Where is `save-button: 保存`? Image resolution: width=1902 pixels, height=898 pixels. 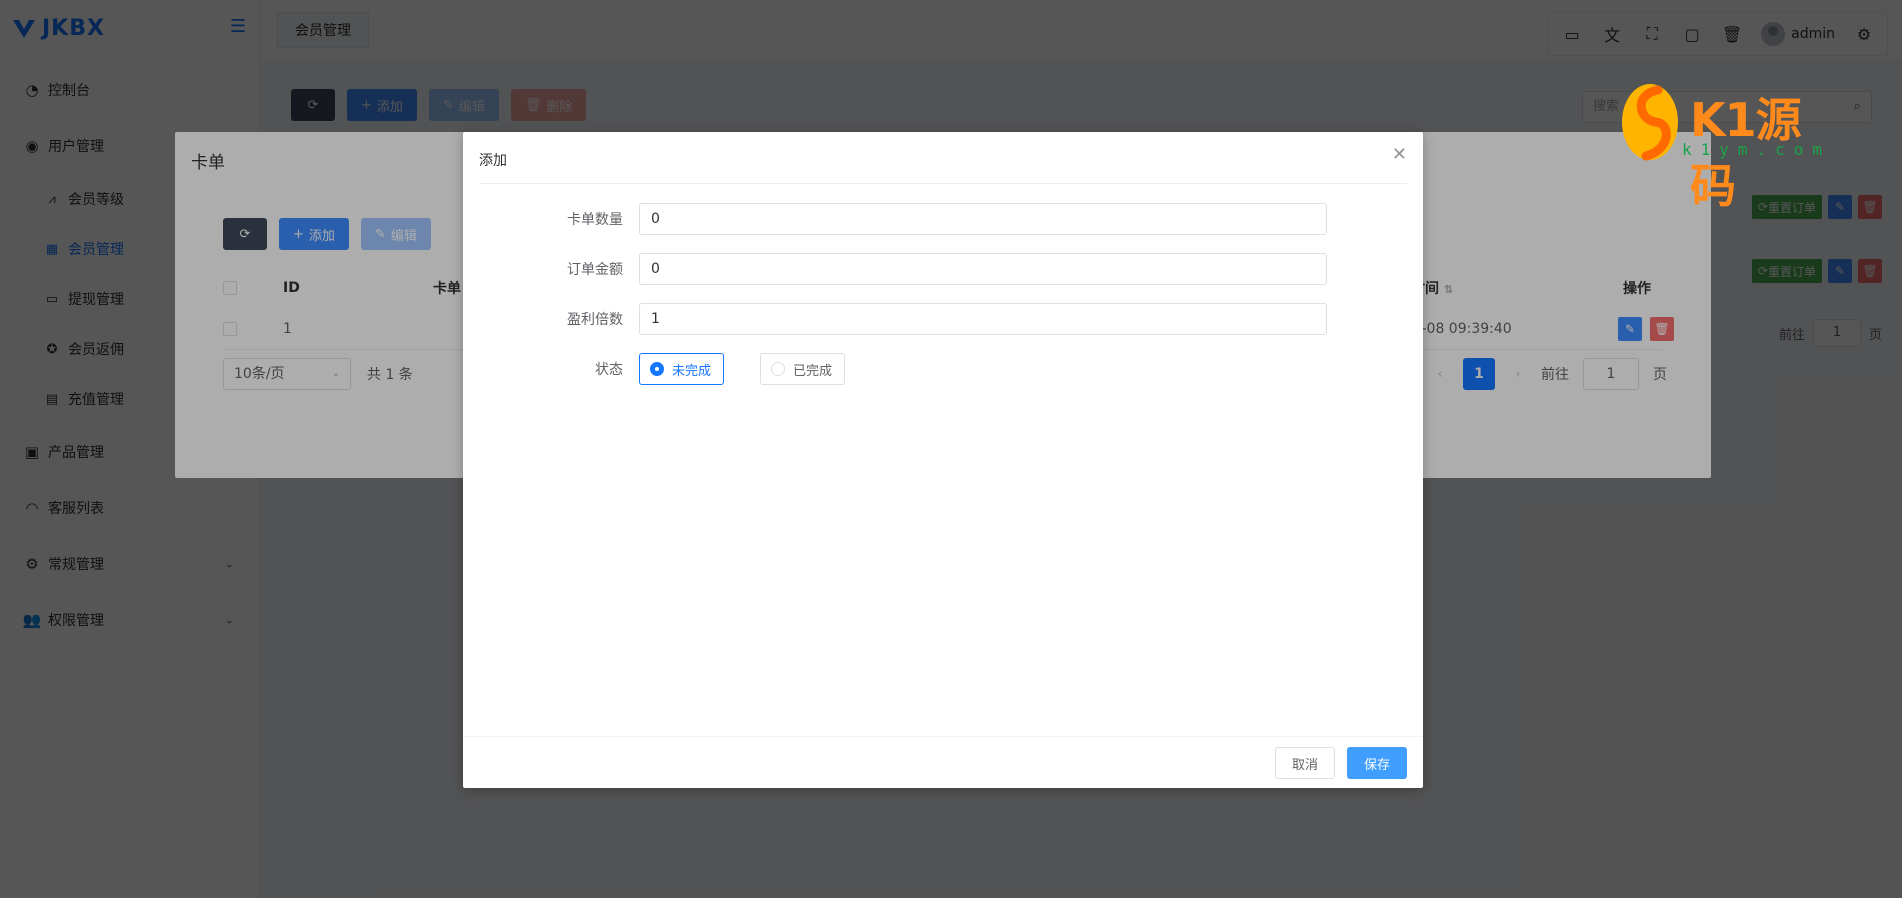 save-button: 保存 is located at coordinates (1377, 763).